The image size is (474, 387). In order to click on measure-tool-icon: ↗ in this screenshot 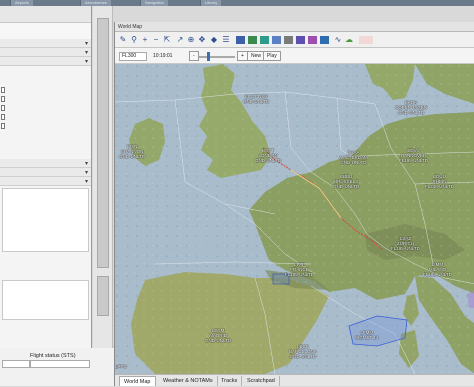, I will do `click(180, 40)`.